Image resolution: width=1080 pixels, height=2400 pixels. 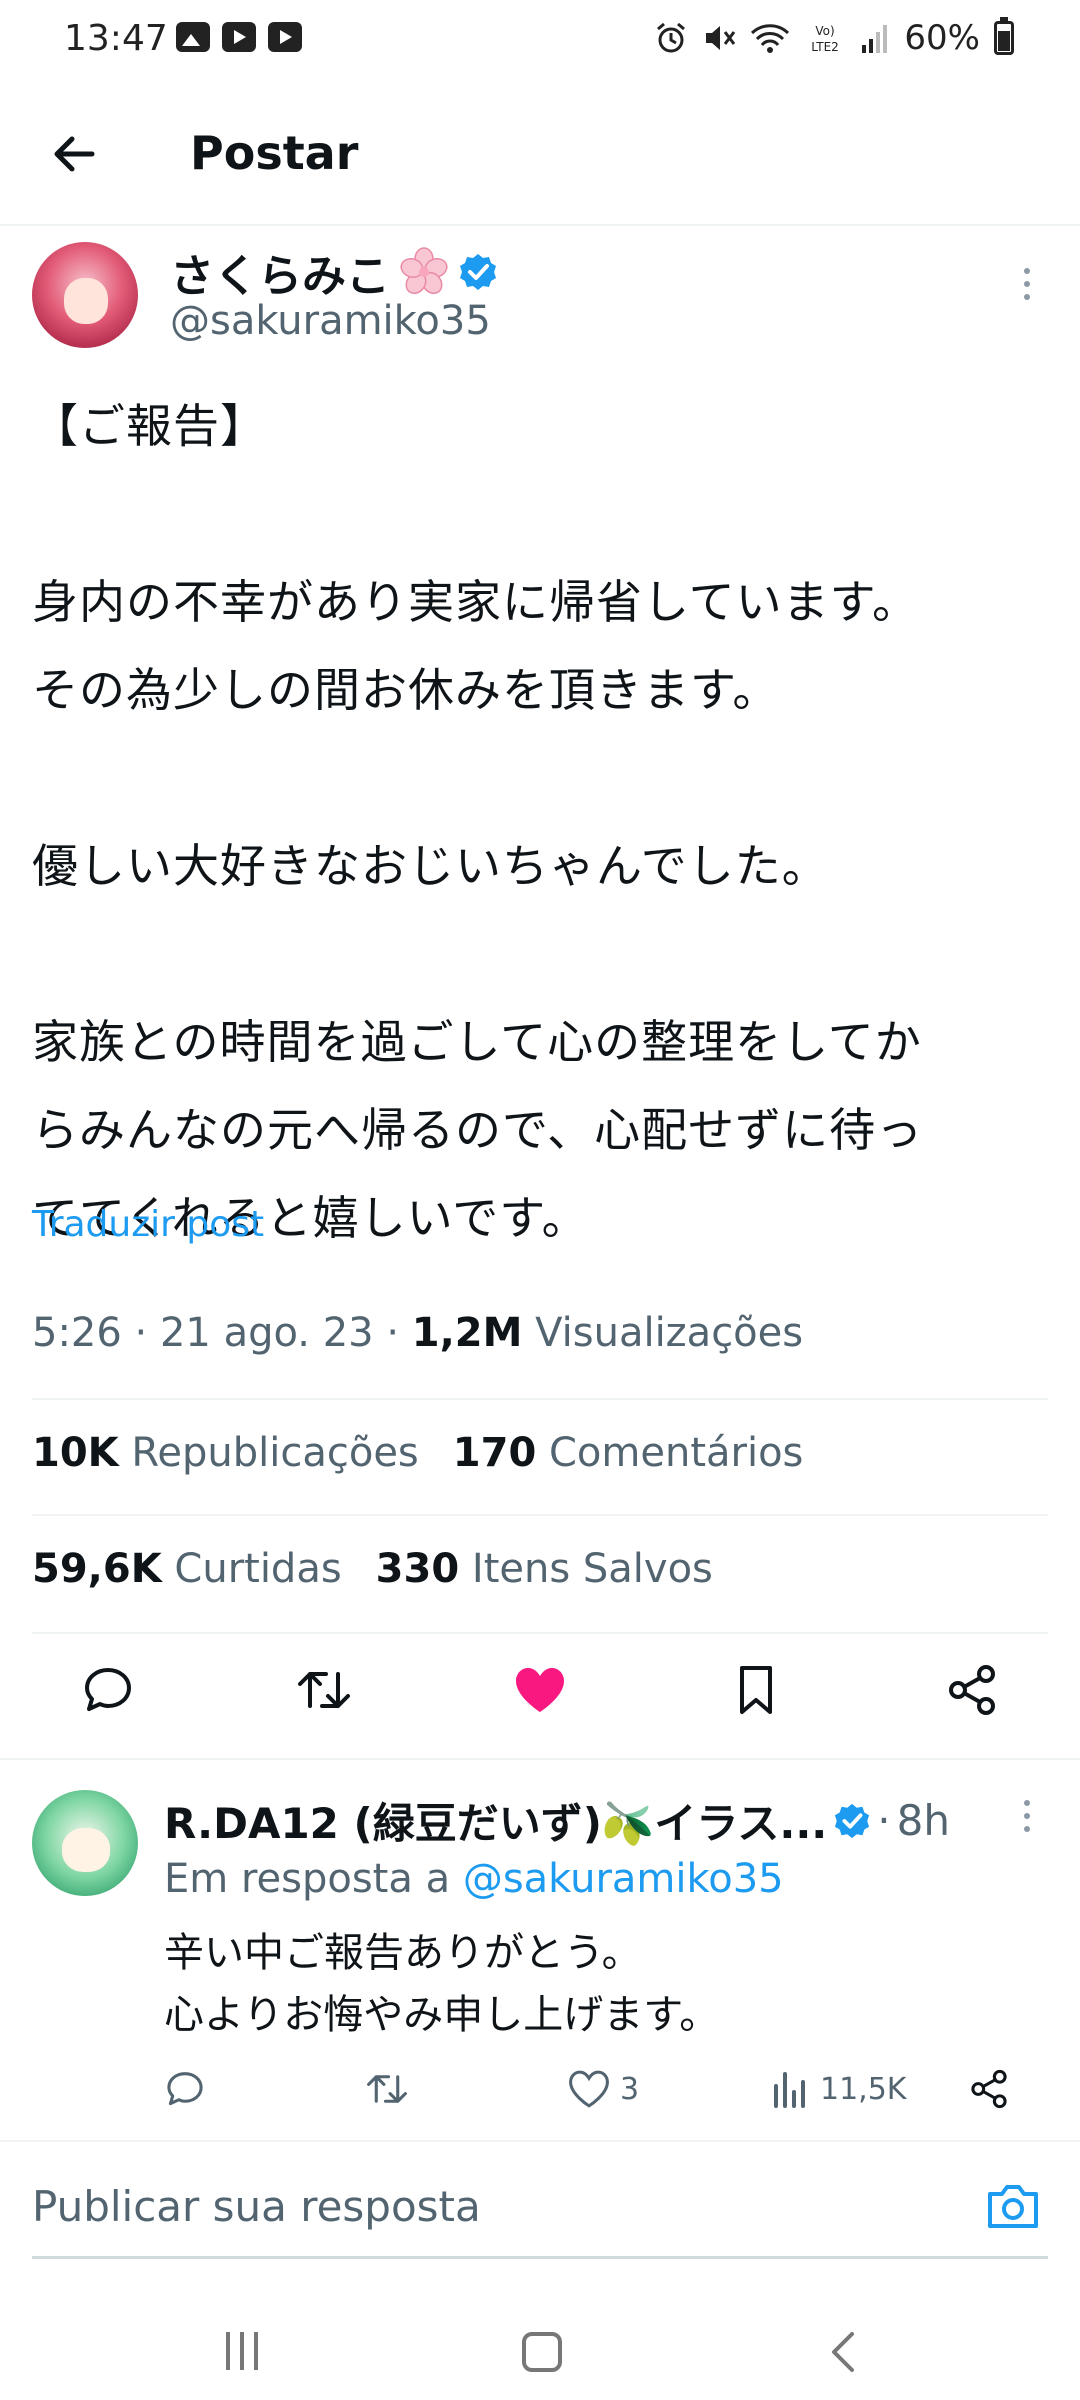 I want to click on reply-author-row: R.DA12 (緑豆だいず)🫒イラス... · 8h, so click(x=557, y=1820).